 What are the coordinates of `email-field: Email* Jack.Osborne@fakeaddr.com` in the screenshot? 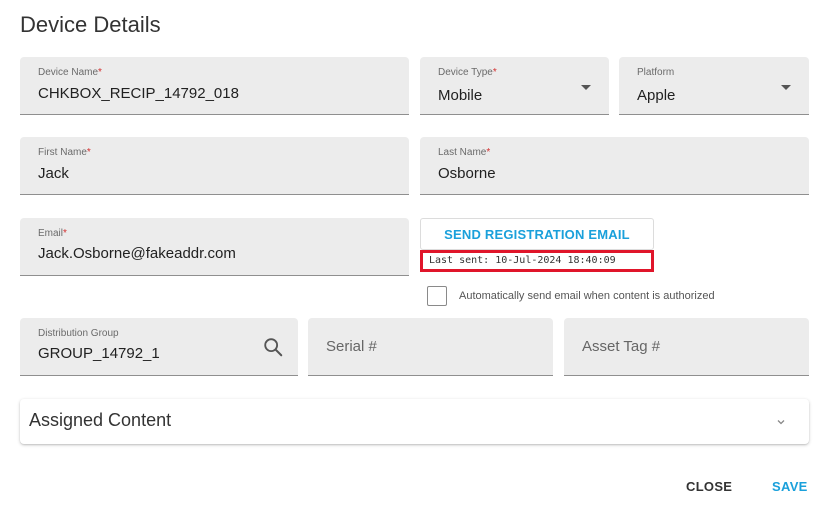 It's located at (214, 247).